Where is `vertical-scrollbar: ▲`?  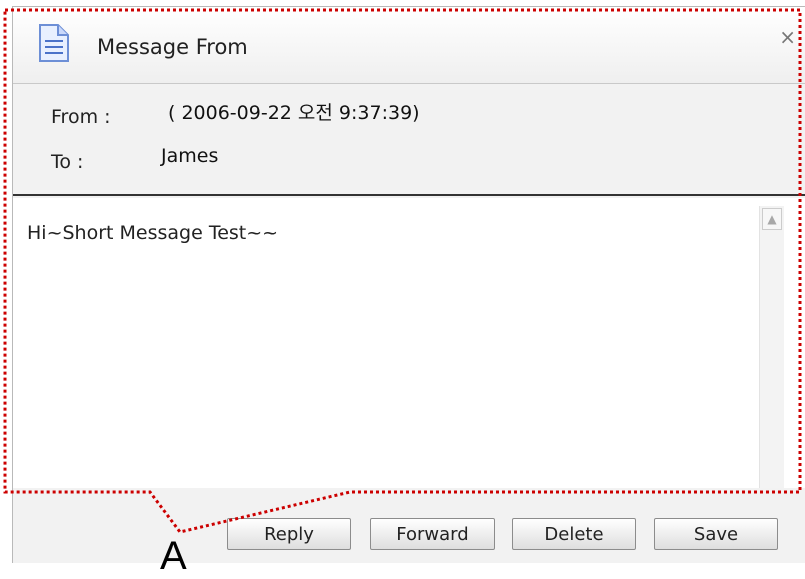 vertical-scrollbar: ▲ is located at coordinates (771, 347).